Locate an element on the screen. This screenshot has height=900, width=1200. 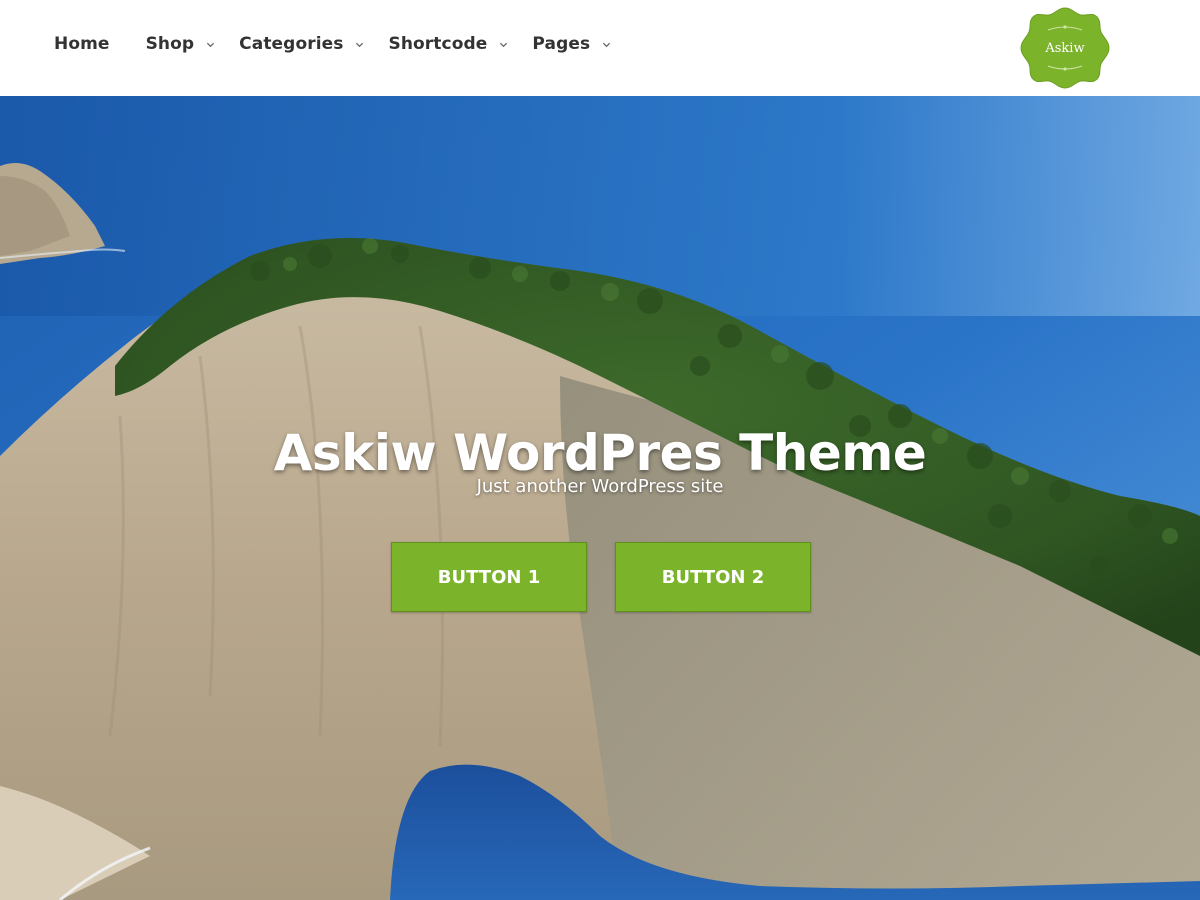
main-navigation: Home Shop Categories Shortcode Pages is located at coordinates (344, 44).